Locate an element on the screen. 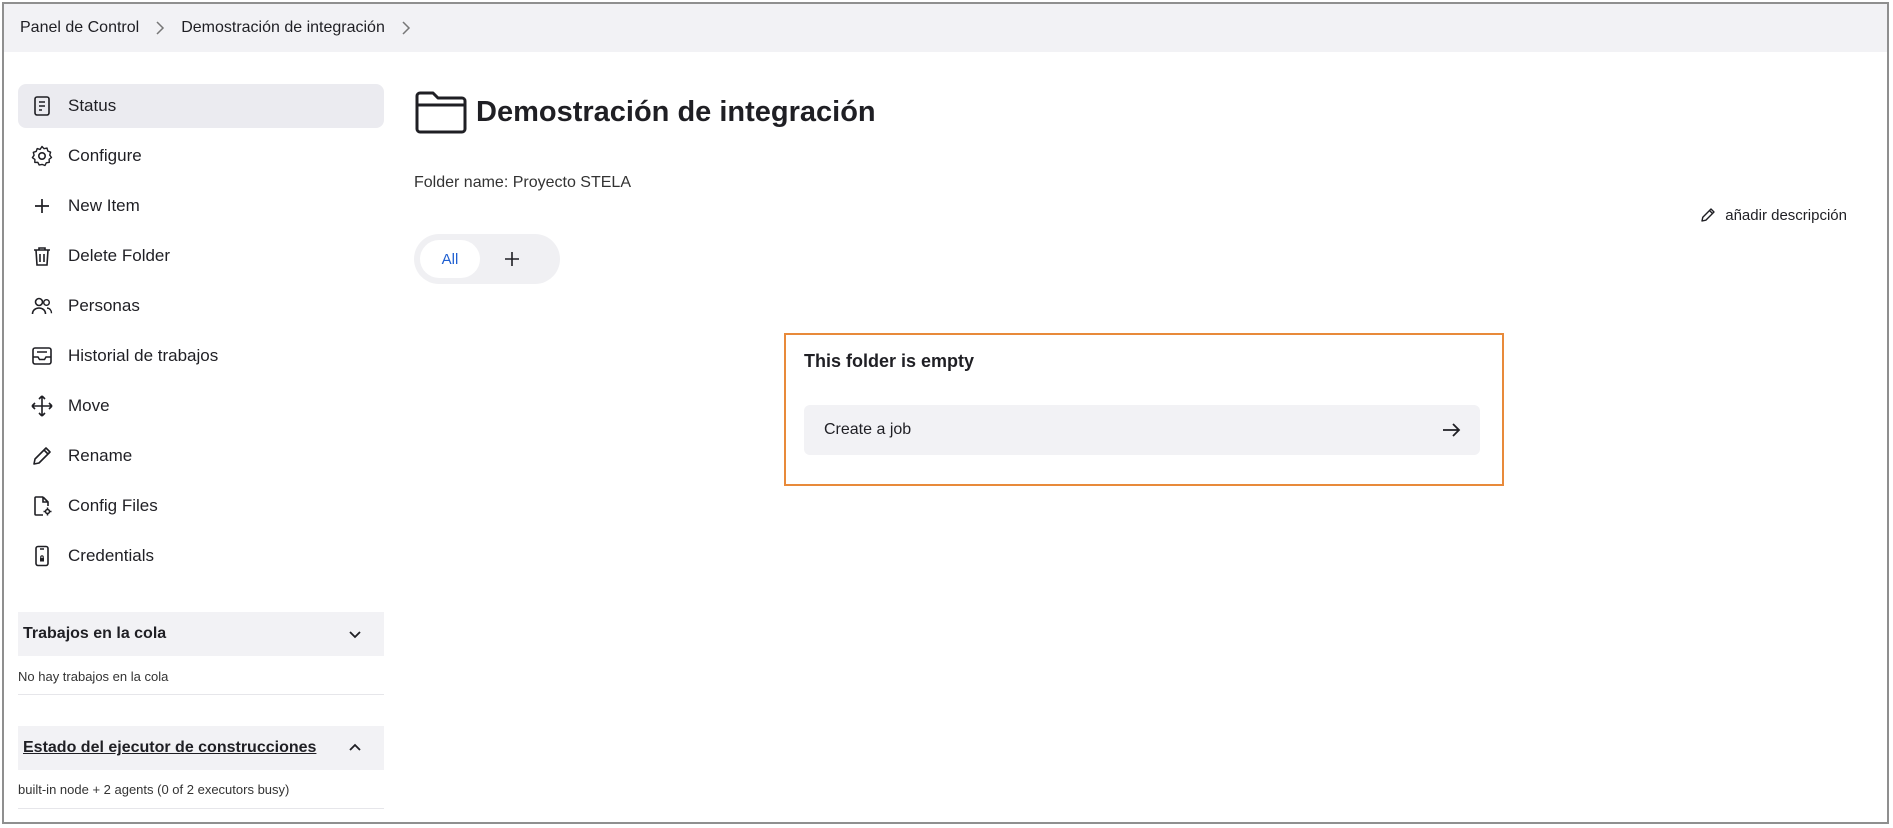 The height and width of the screenshot is (828, 1893). empty-folder-card: This folder is empty Create a job is located at coordinates (1144, 409).